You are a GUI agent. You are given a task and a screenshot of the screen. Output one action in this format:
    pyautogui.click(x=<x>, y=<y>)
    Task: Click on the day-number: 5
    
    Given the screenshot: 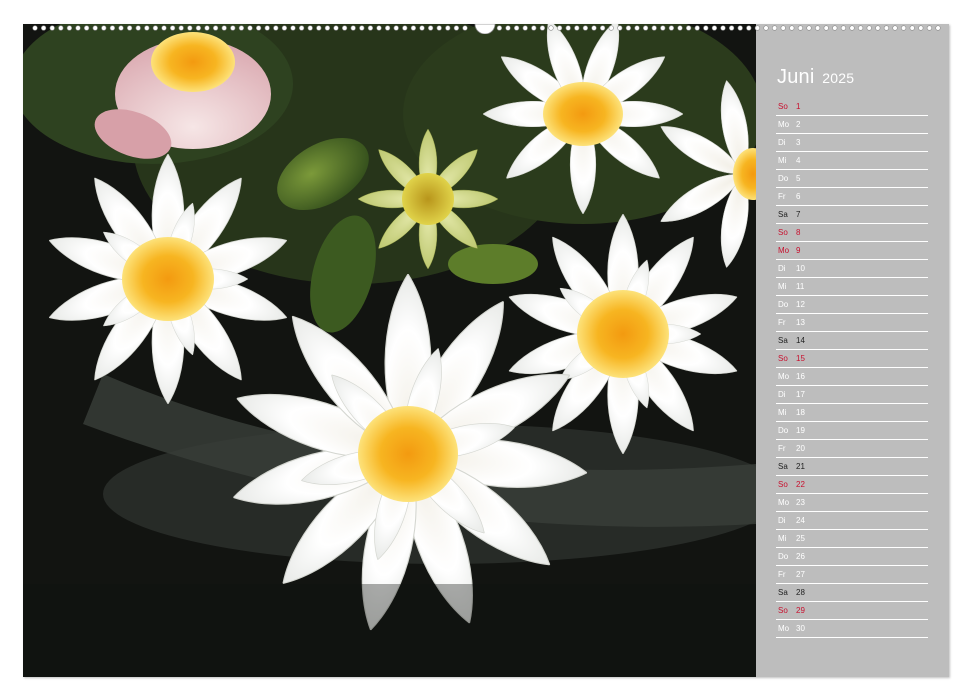 What is the action you would take?
    pyautogui.click(x=798, y=178)
    